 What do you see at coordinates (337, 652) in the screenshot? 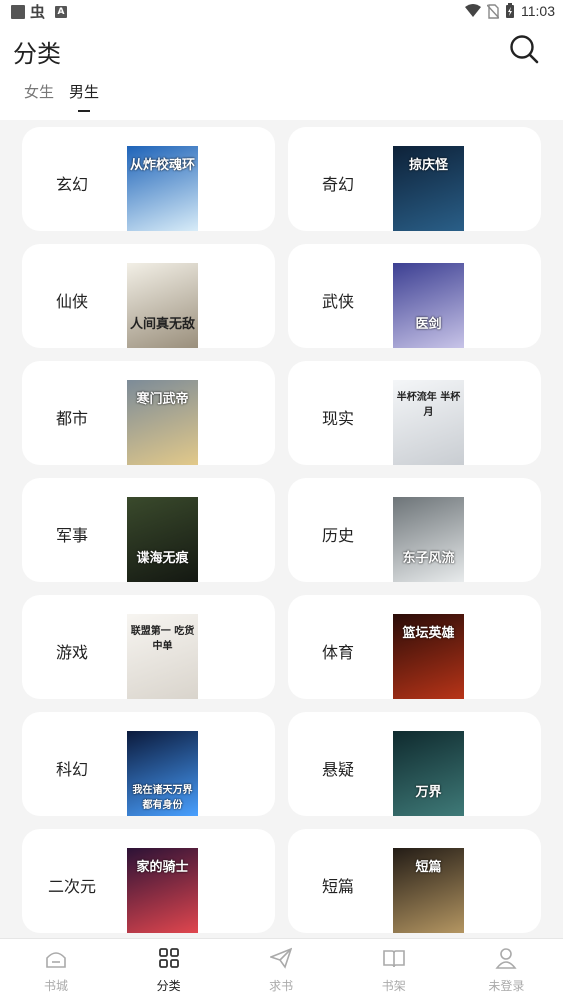
I see `category-label: 体育` at bounding box center [337, 652].